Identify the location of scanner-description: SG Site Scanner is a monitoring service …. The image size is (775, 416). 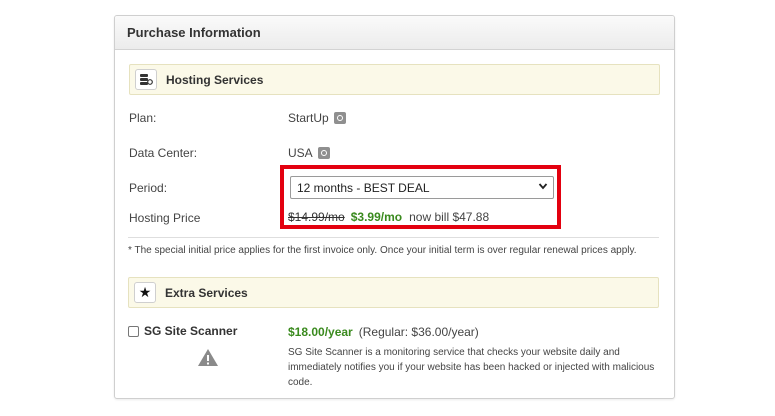
(471, 367).